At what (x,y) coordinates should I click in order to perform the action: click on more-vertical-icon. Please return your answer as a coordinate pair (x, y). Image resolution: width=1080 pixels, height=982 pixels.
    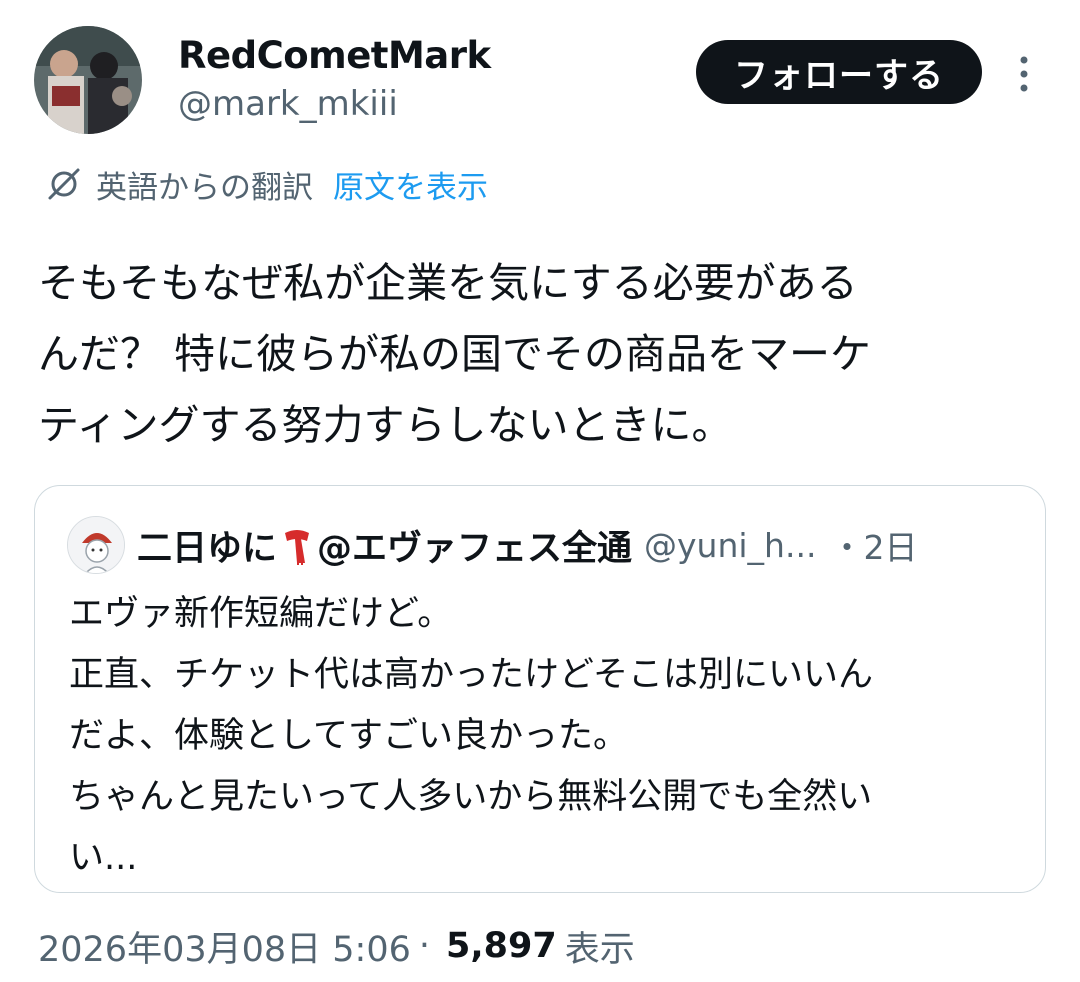
    Looking at the image, I should click on (1024, 74).